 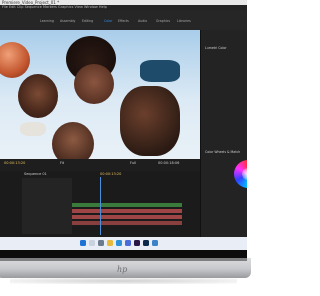 I want to click on tab-effects: Effects, so click(x=123, y=21).